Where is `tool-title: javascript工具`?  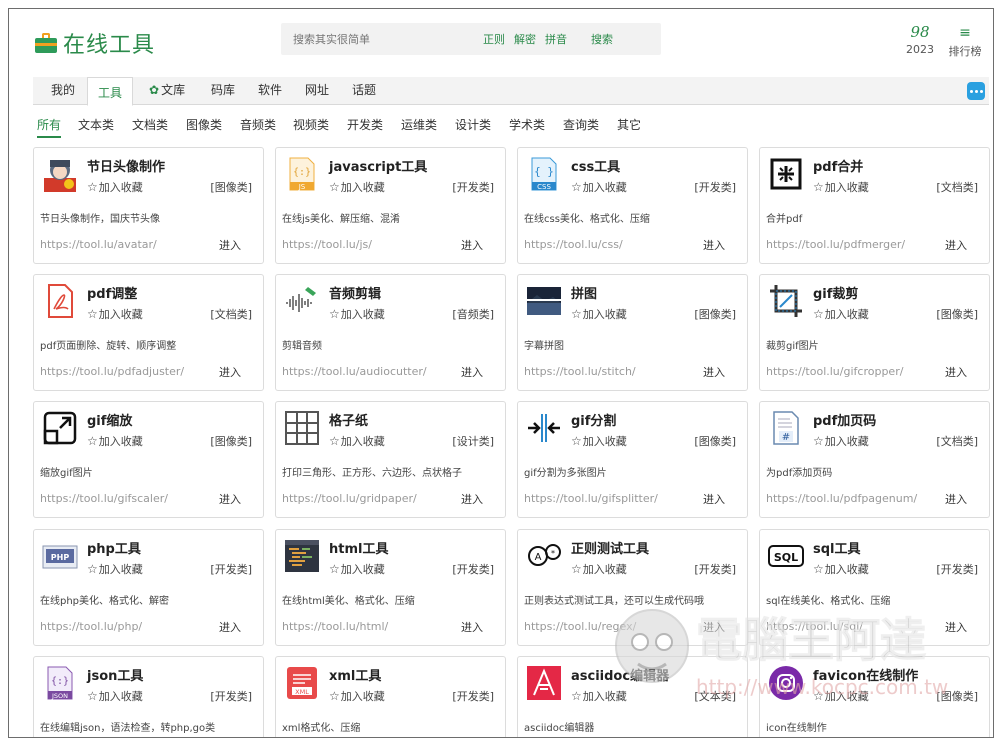
tool-title: javascript工具 is located at coordinates (378, 165).